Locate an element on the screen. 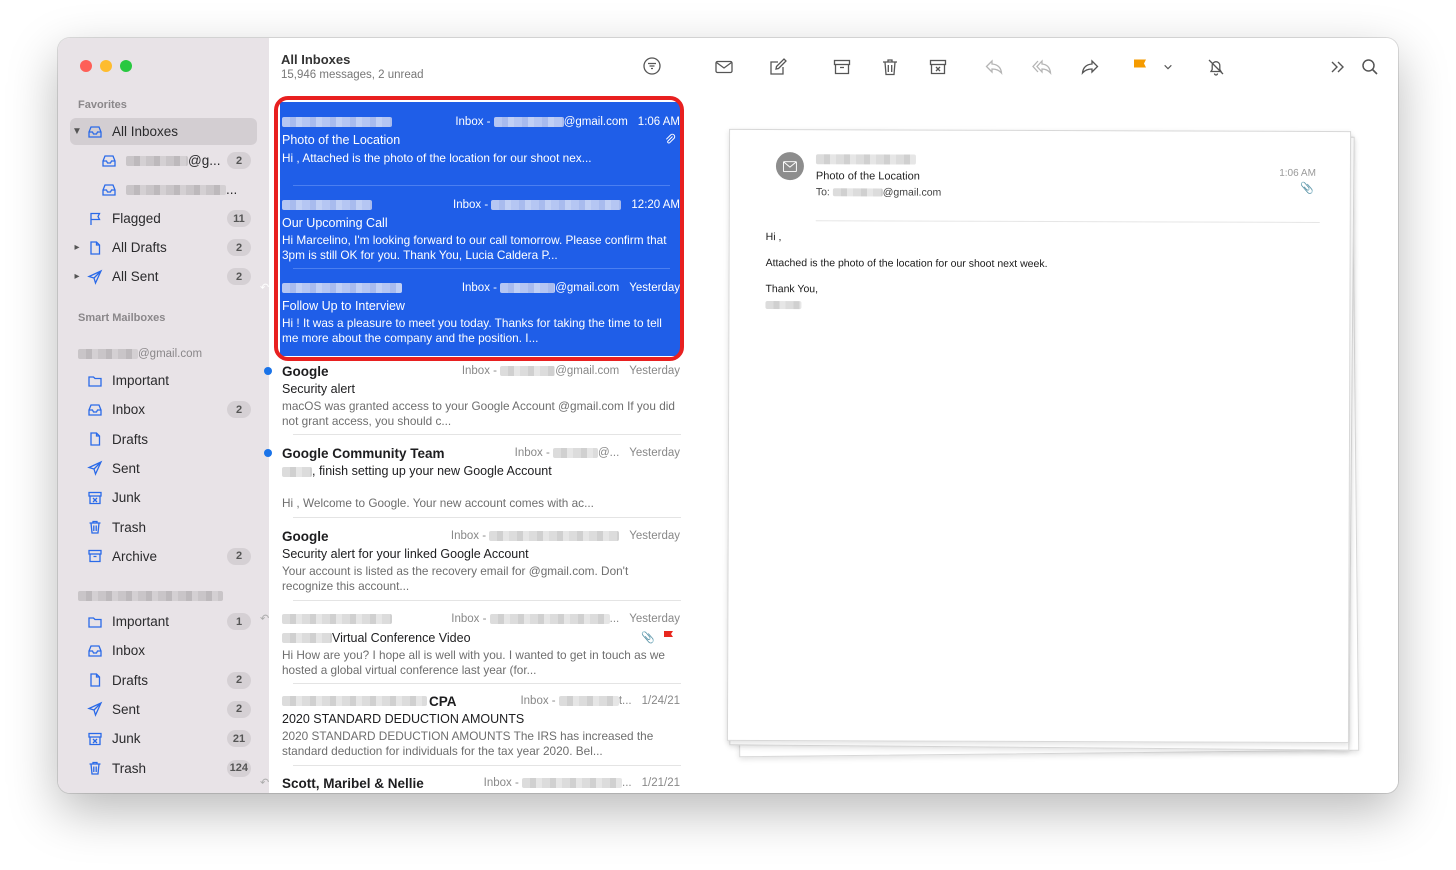  sidebar-item-account2-sent: Sent 2 is located at coordinates (163, 709).